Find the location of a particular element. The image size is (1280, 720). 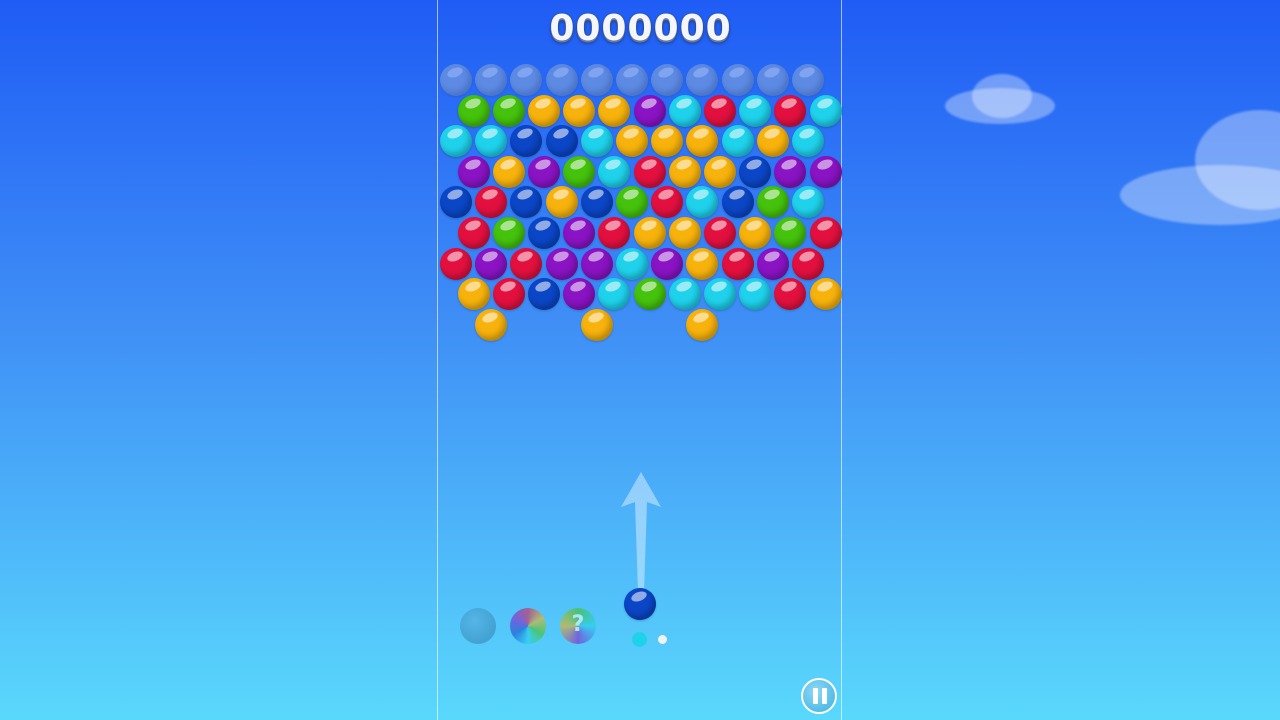

question-ball-icon: ? is located at coordinates (578, 626).